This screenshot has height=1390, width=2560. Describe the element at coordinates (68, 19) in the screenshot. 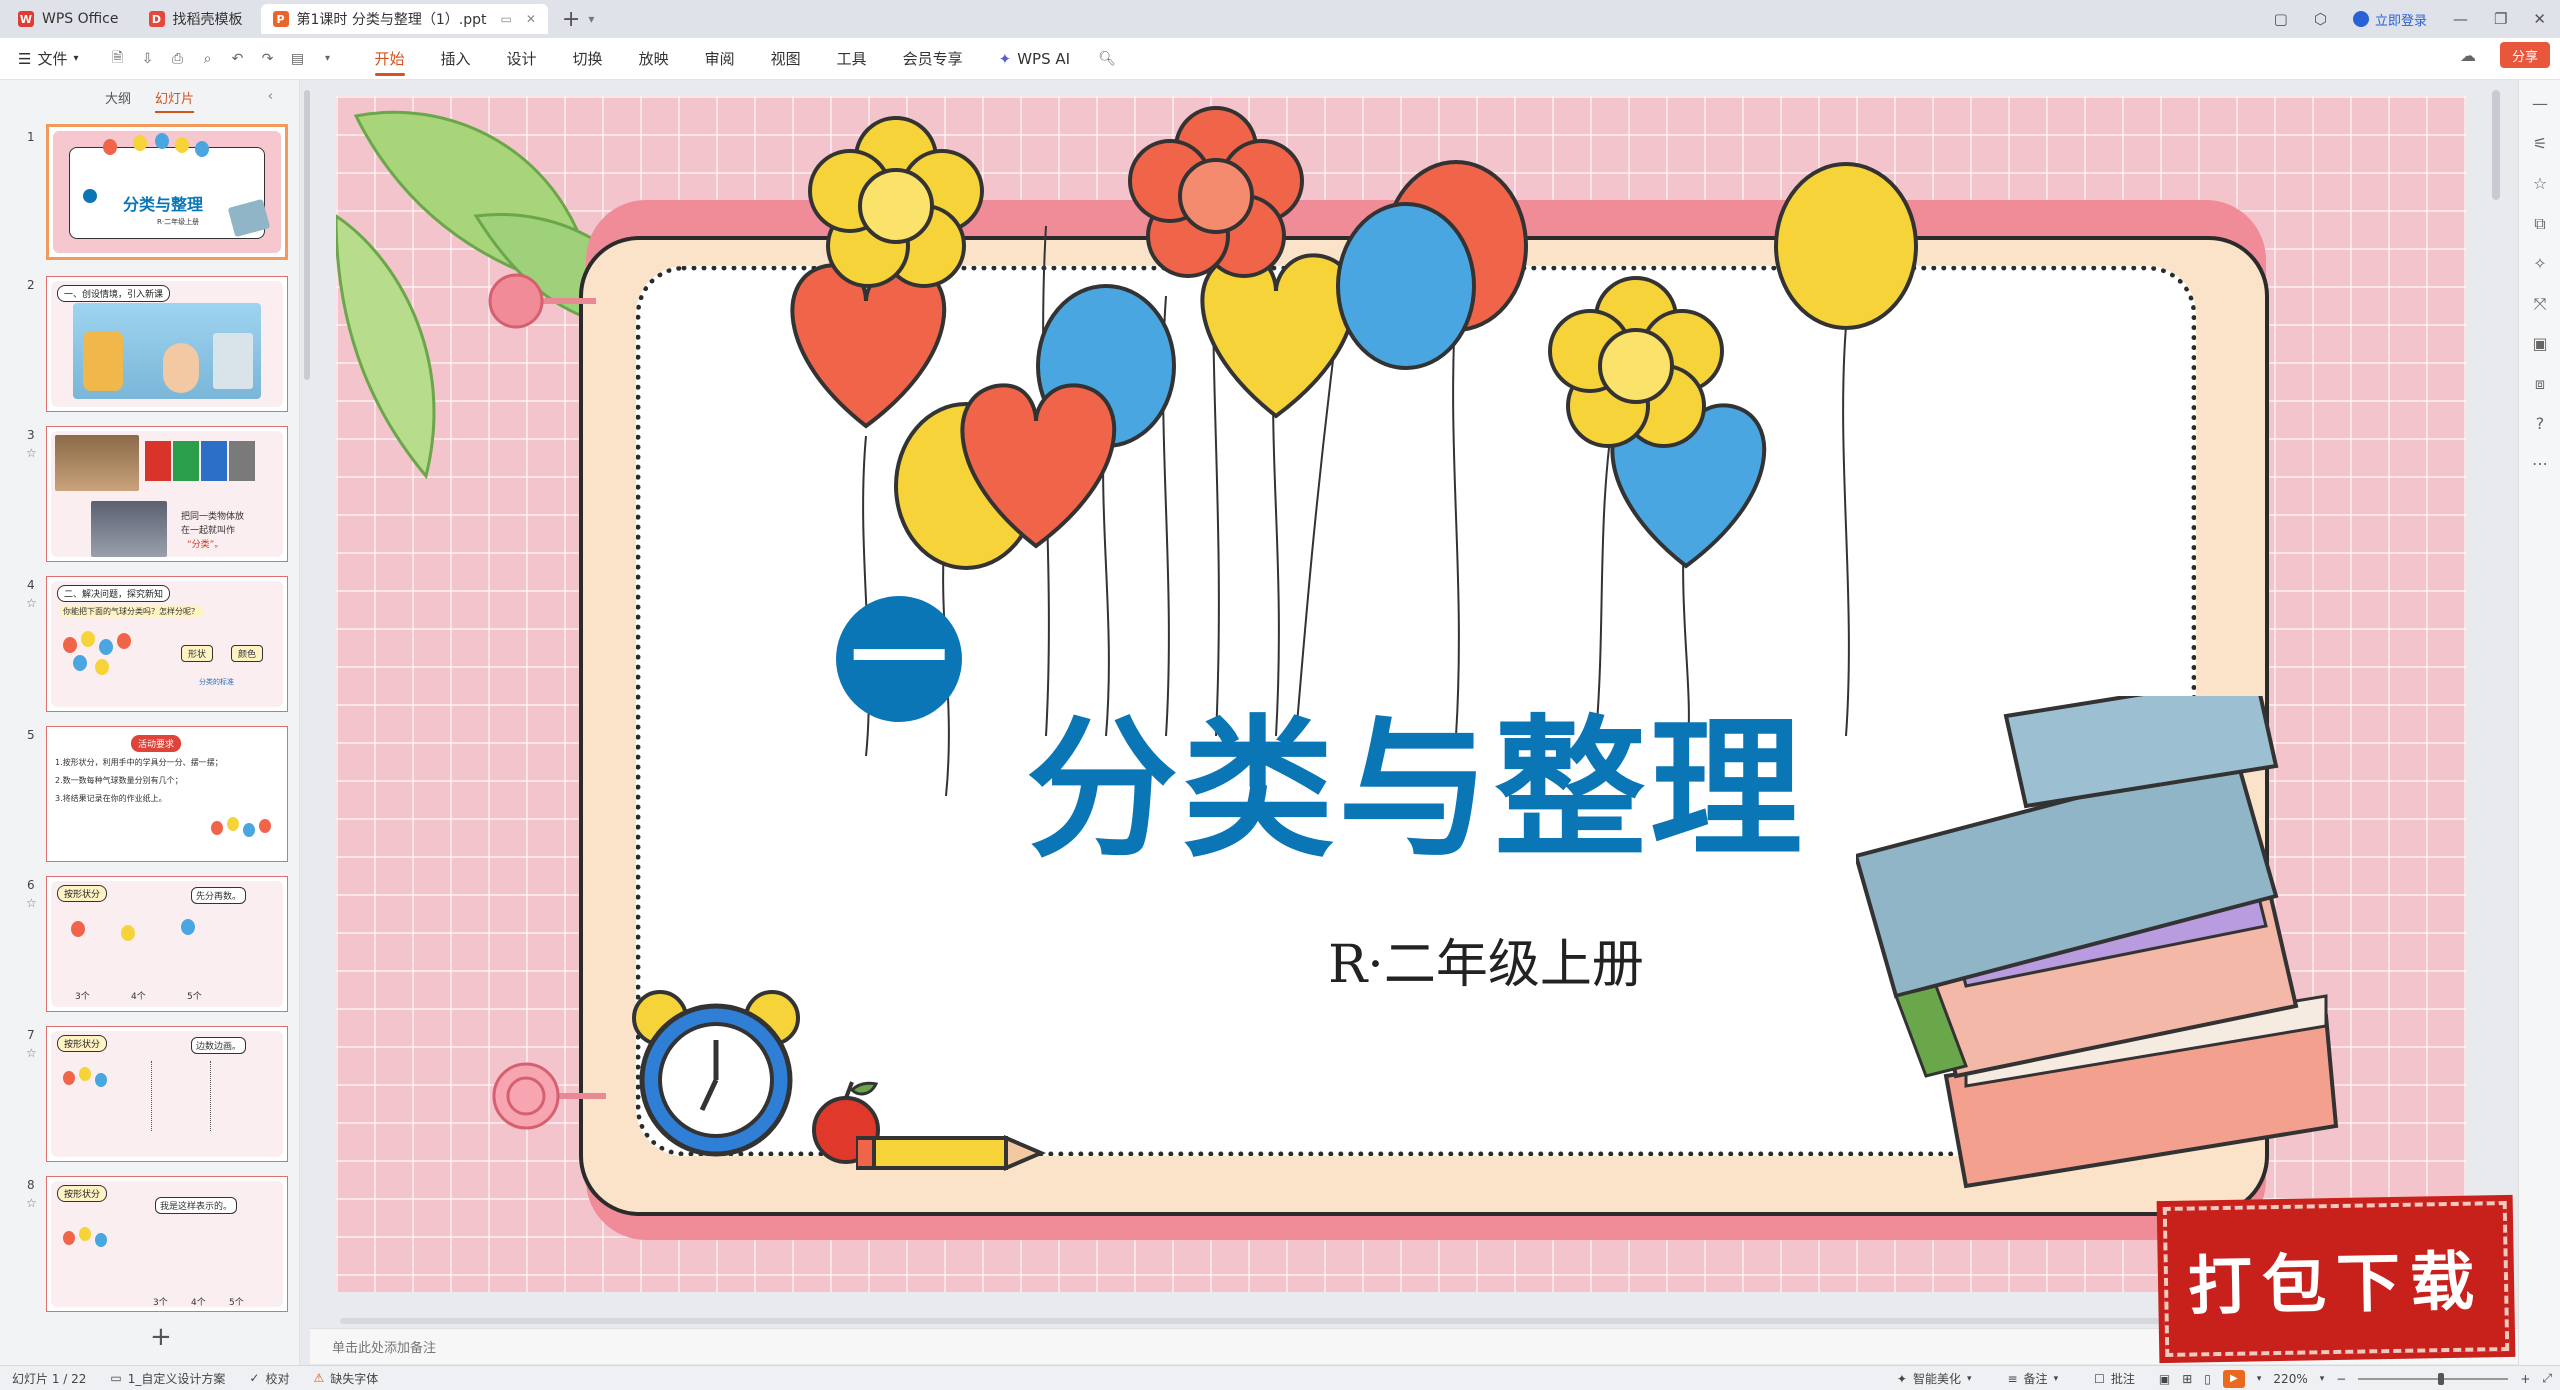

I see `tab-wps-office: W WPS Office` at that location.